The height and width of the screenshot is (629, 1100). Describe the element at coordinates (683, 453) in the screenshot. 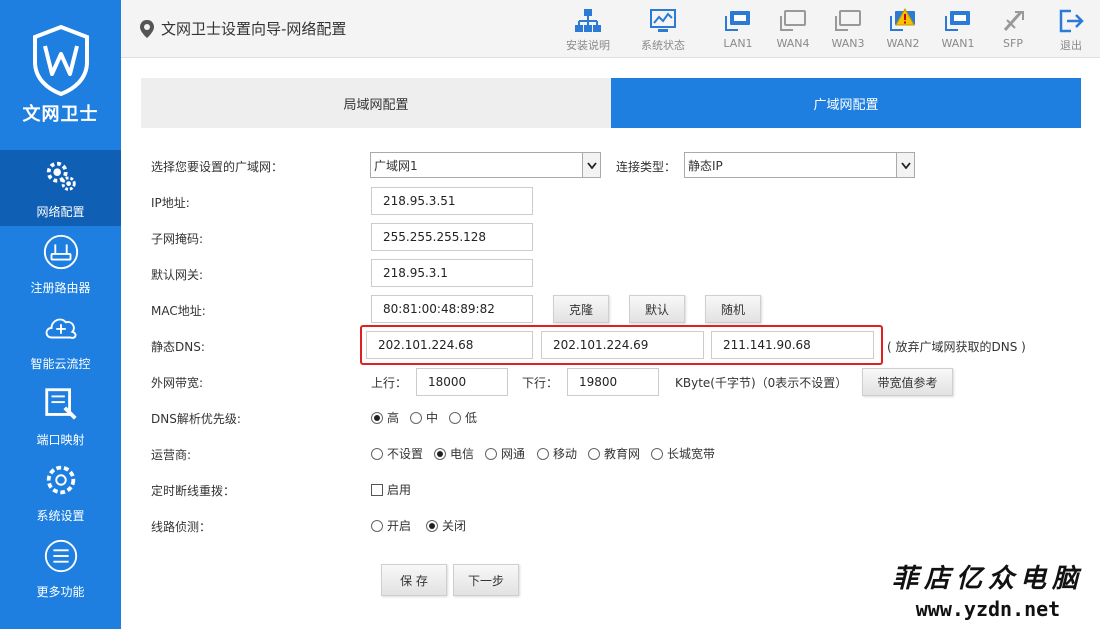

I see `isp-greatwall-radio: 长城宽带` at that location.